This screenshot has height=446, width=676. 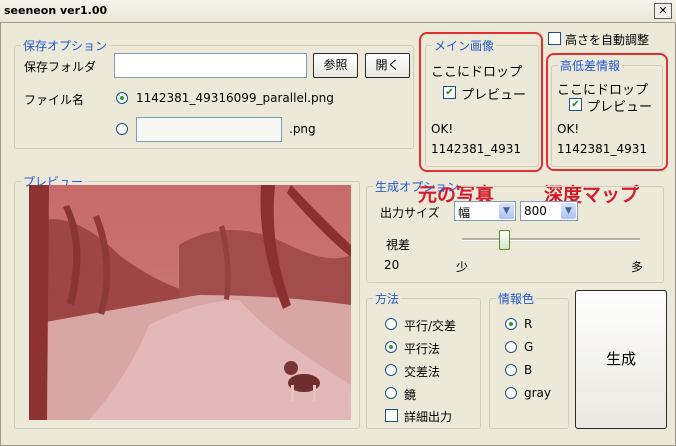 I want to click on height-info-status: OK!, so click(x=568, y=129).